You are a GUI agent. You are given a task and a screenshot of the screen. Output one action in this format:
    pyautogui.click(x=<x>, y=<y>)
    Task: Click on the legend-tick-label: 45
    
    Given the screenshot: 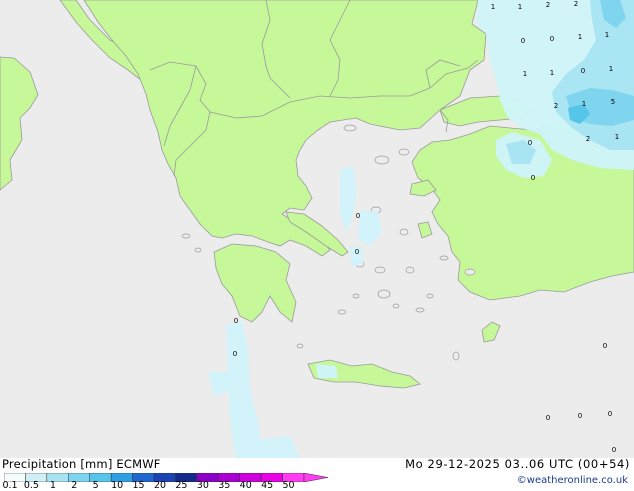 What is the action you would take?
    pyautogui.click(x=267, y=485)
    